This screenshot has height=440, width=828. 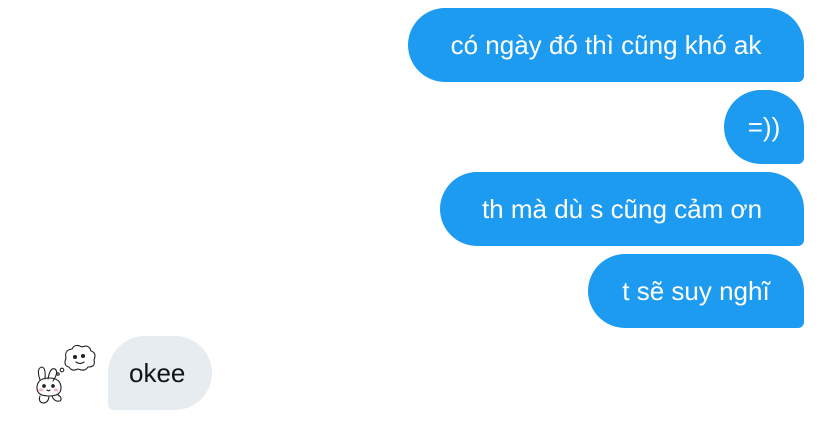 I want to click on message-text: th mà dù s cũng cảm ơn, so click(x=622, y=208).